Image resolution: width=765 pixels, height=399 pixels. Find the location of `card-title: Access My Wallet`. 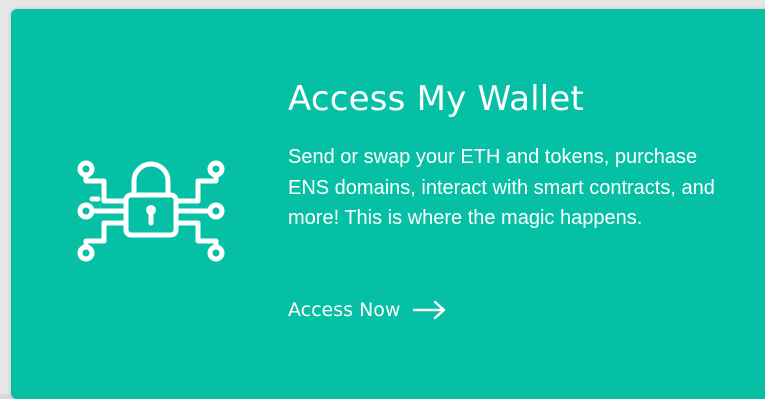

card-title: Access My Wallet is located at coordinates (436, 99).